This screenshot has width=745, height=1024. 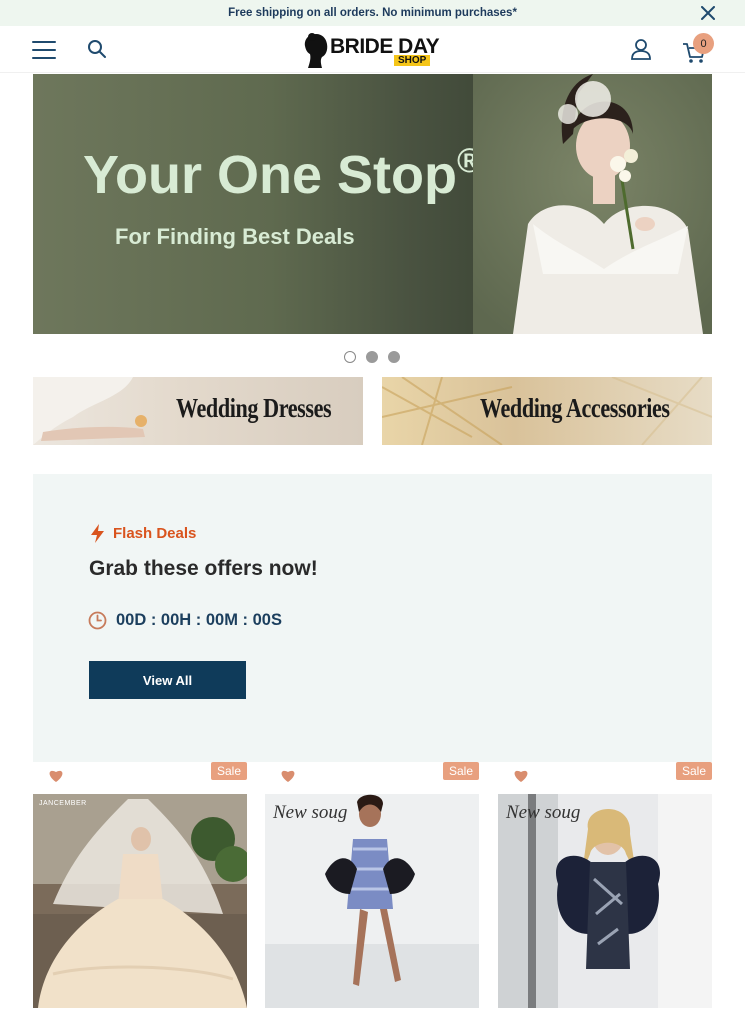 I want to click on category-label: Wedding Dresses, so click(x=254, y=408).